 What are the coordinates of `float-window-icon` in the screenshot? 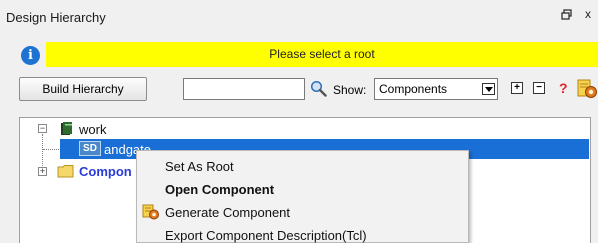 It's located at (567, 15).